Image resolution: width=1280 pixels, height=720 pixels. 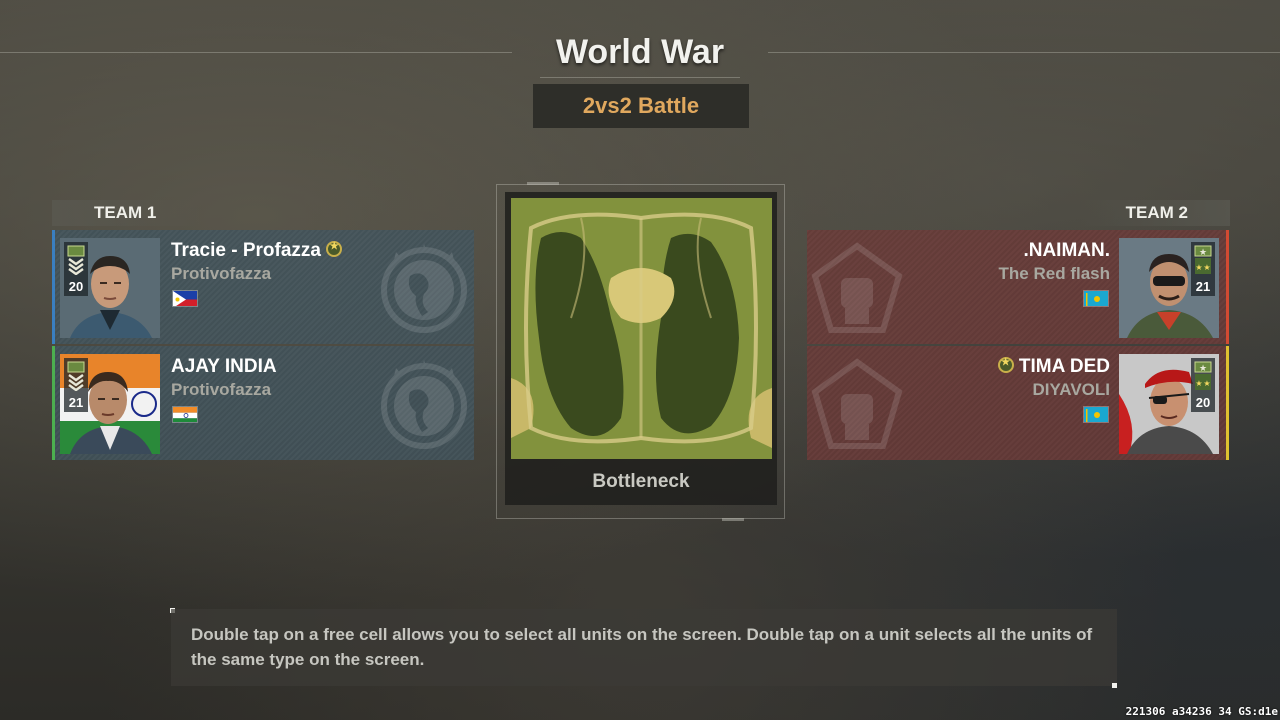 I want to click on team1-player-card-1: 20 Tracie - Profazza Protivofazza, so click(x=263, y=287).